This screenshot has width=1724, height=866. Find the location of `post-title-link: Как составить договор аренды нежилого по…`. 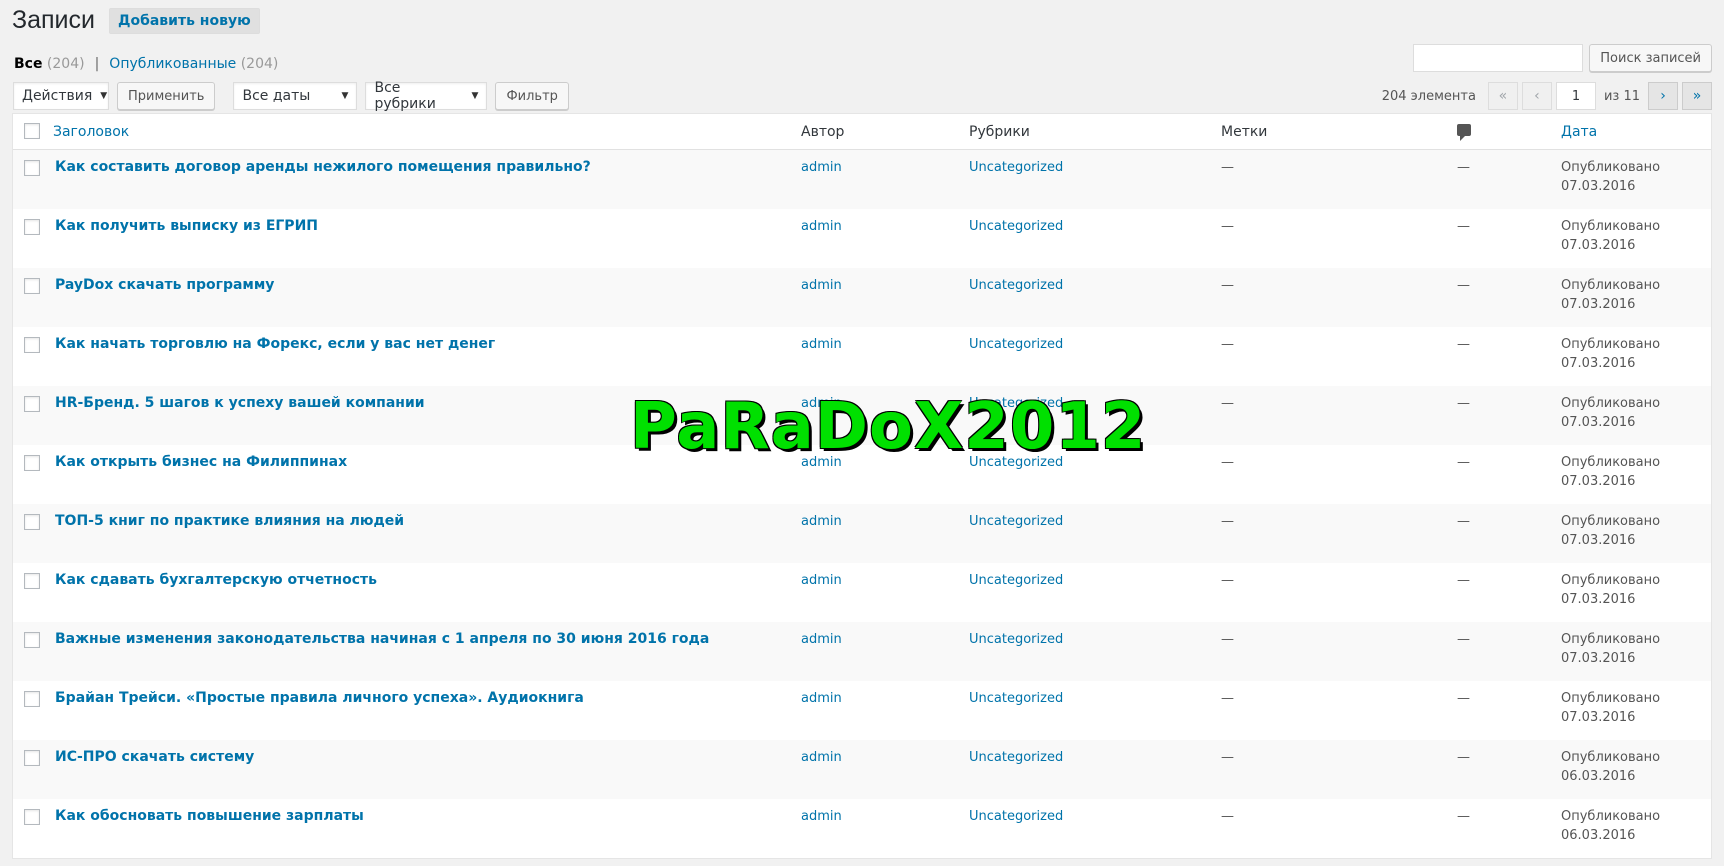

post-title-link: Как составить договор аренды нежилого по… is located at coordinates (322, 167).